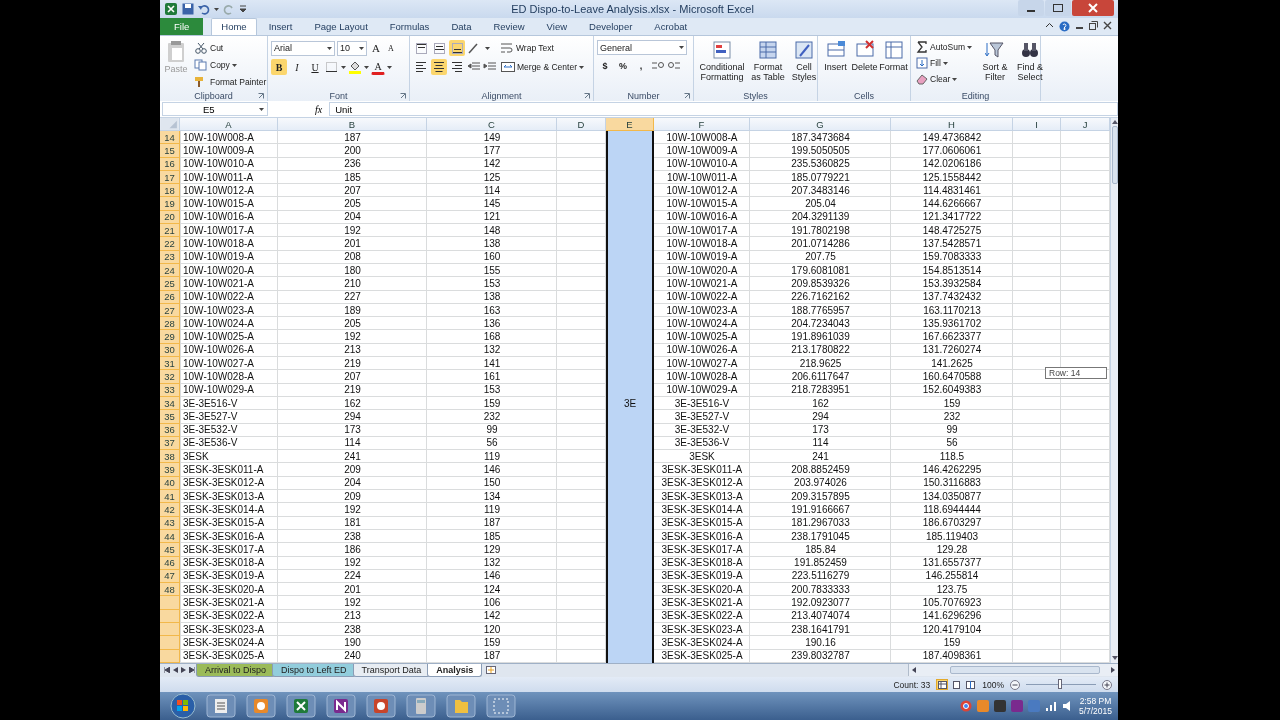  What do you see at coordinates (642, 47) in the screenshot?
I see `number-format-field: General` at bounding box center [642, 47].